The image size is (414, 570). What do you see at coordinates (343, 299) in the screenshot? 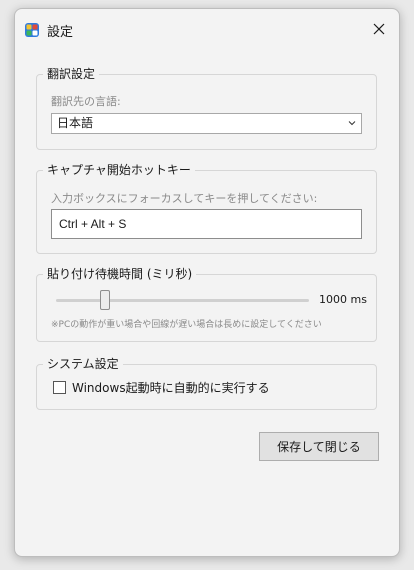
I see `delay-value-label: 1000 ms` at bounding box center [343, 299].